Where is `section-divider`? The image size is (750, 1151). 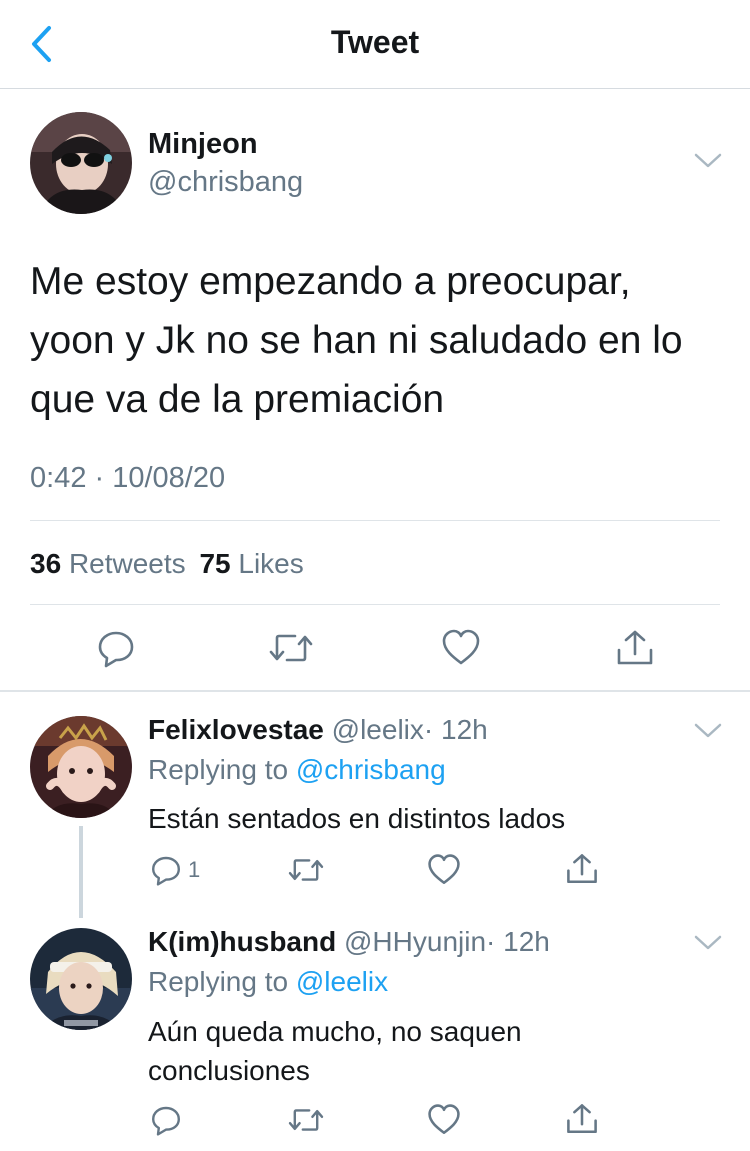 section-divider is located at coordinates (375, 691).